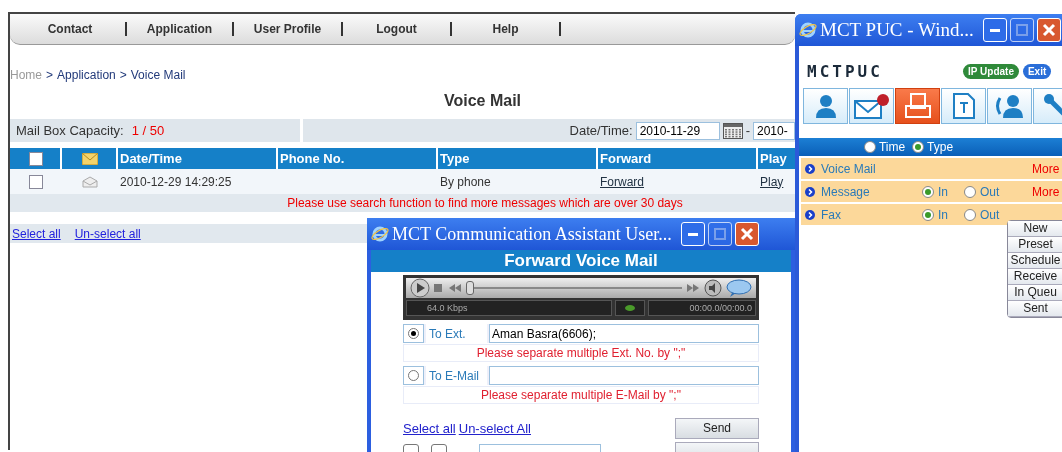 The height and width of the screenshot is (452, 1062). Describe the element at coordinates (991, 71) in the screenshot. I see `pill-button: IP Update` at that location.